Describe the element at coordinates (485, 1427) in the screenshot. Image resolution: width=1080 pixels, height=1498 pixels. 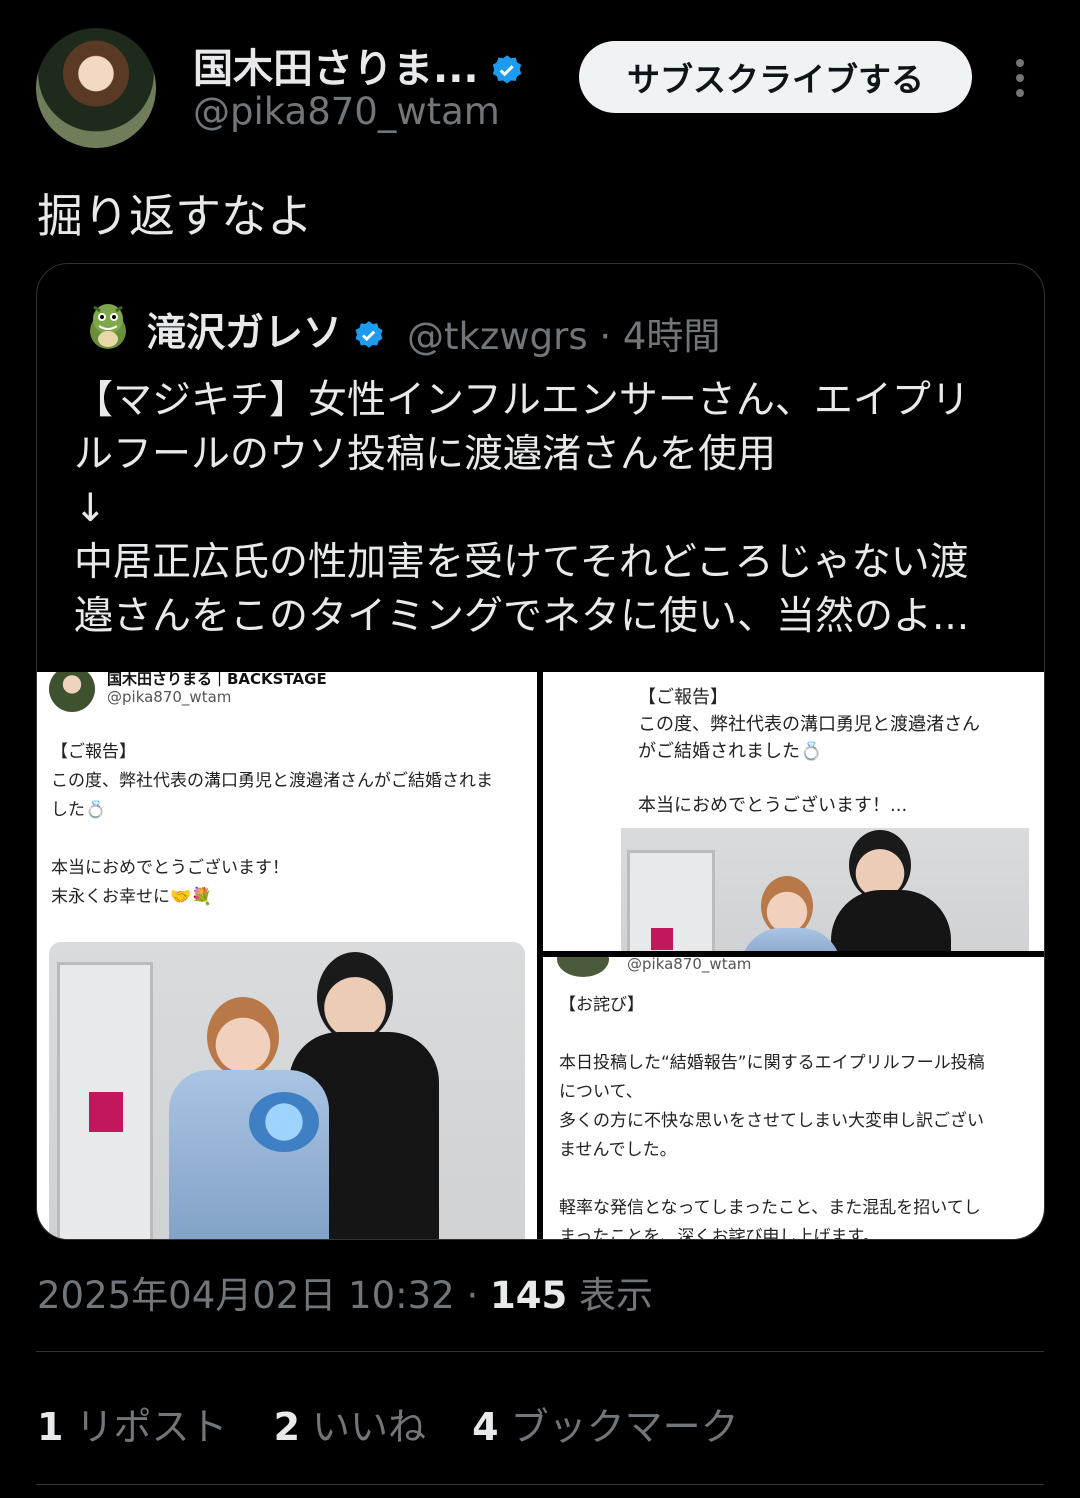
I see `bookmarks-count: 4` at that location.